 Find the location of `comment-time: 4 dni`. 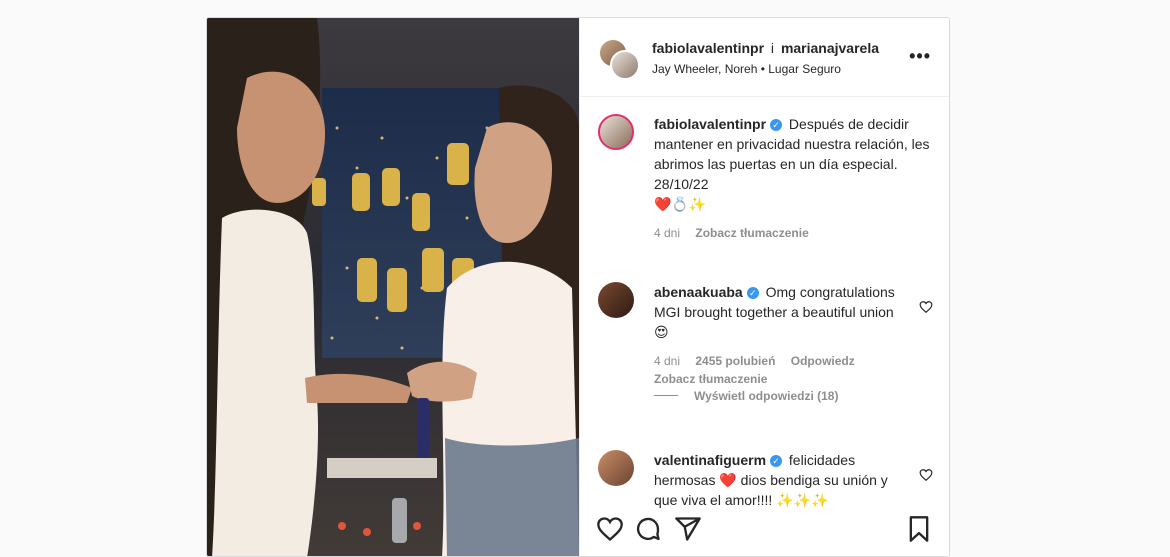

comment-time: 4 dni is located at coordinates (667, 361).